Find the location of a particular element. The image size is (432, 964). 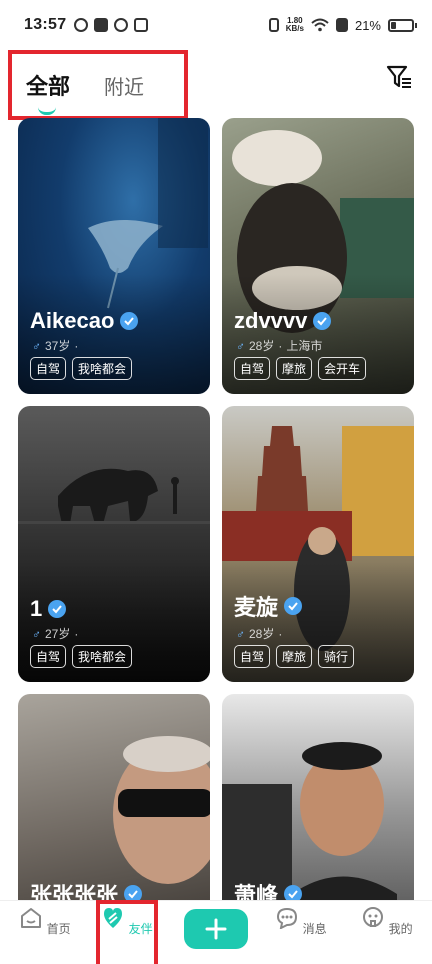

nav-messages: 消息 is located at coordinates (301, 922).